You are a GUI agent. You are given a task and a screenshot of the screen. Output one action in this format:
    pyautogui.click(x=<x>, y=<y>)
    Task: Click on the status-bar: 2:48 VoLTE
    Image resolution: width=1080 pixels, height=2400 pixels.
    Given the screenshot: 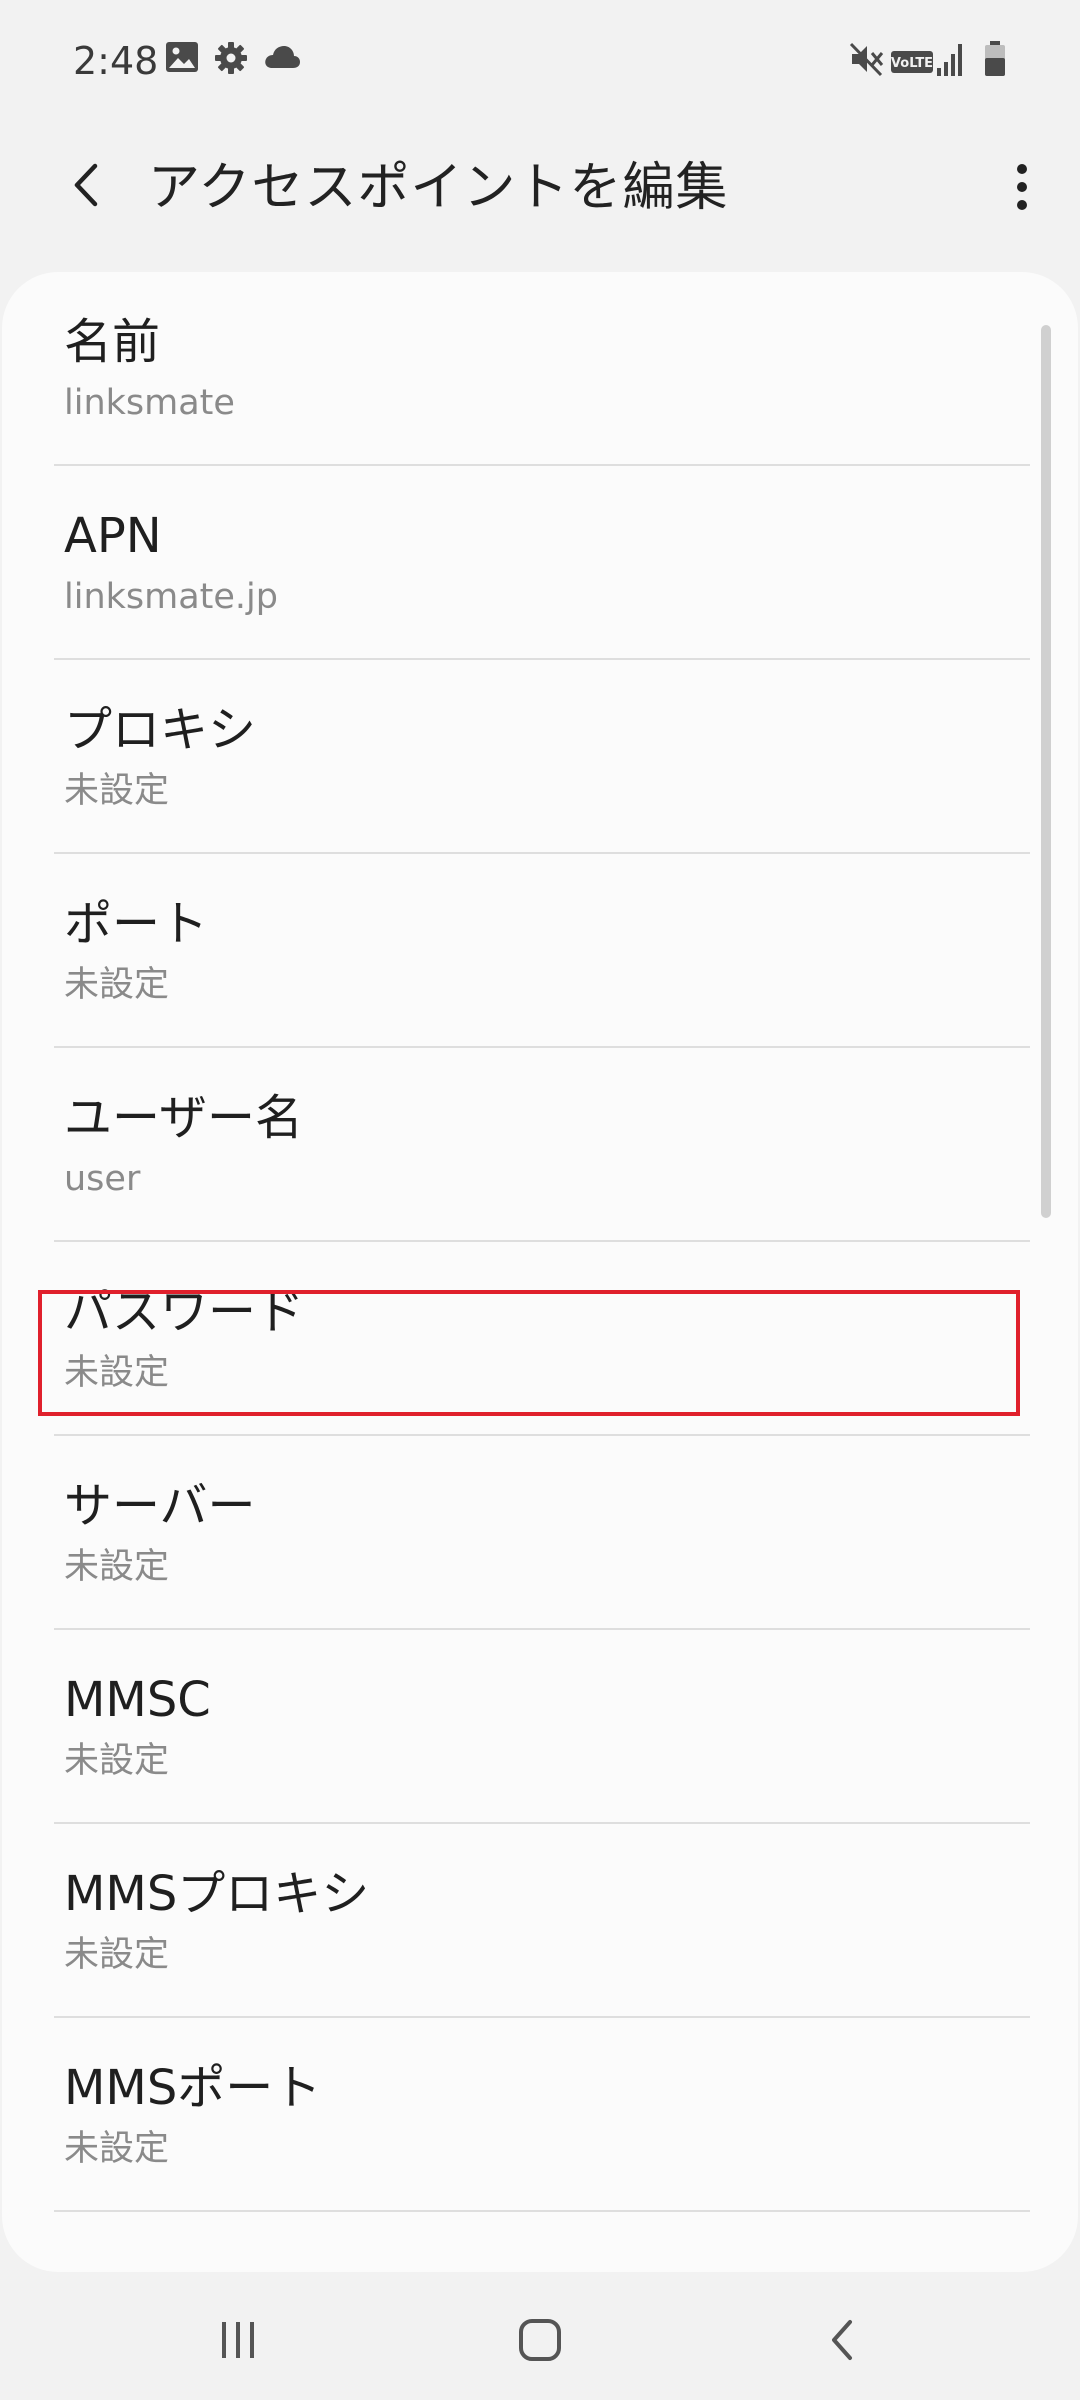 What is the action you would take?
    pyautogui.click(x=540, y=60)
    